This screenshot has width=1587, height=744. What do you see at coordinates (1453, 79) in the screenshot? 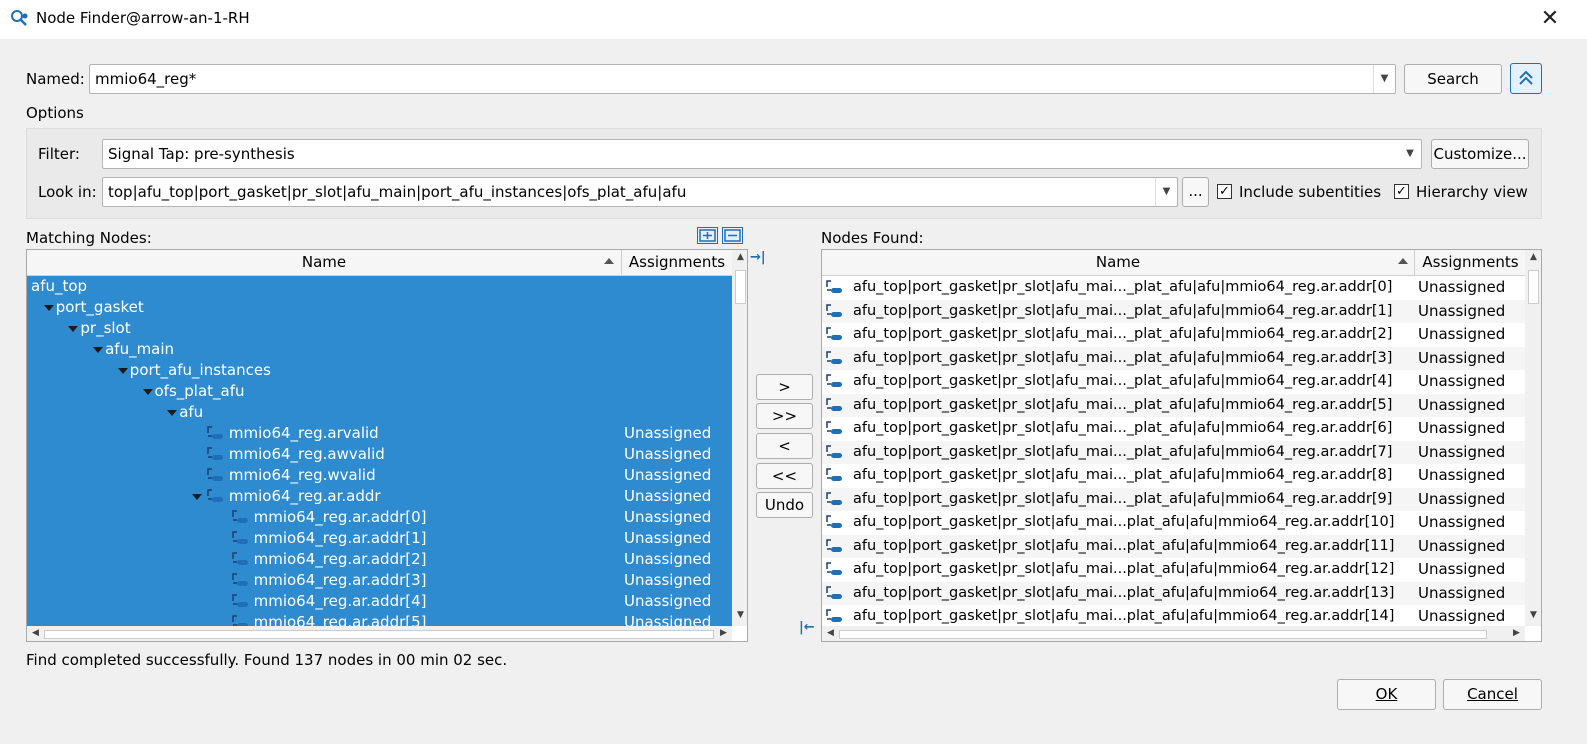
I see `search-button: Search` at bounding box center [1453, 79].